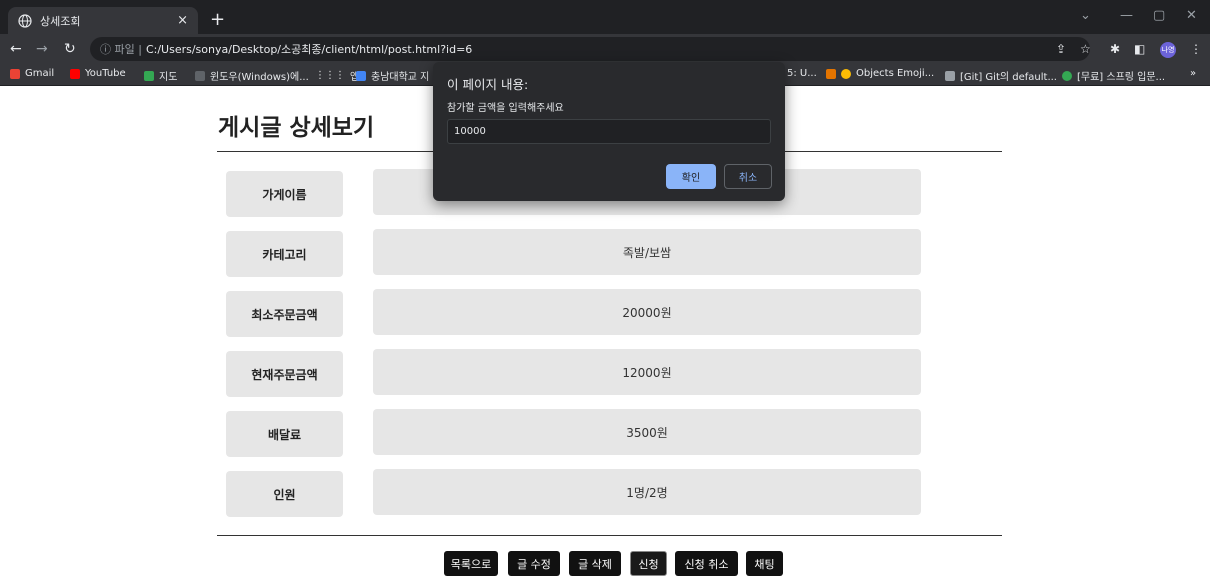 Image resolution: width=1210 pixels, height=576 pixels. I want to click on bottom-divider, so click(609, 535).